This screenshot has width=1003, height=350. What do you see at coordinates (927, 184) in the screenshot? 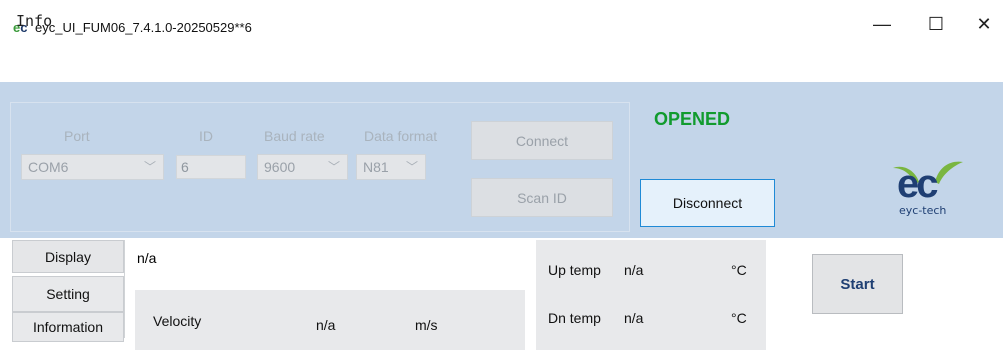
I see `logo-mark-c: c` at bounding box center [927, 184].